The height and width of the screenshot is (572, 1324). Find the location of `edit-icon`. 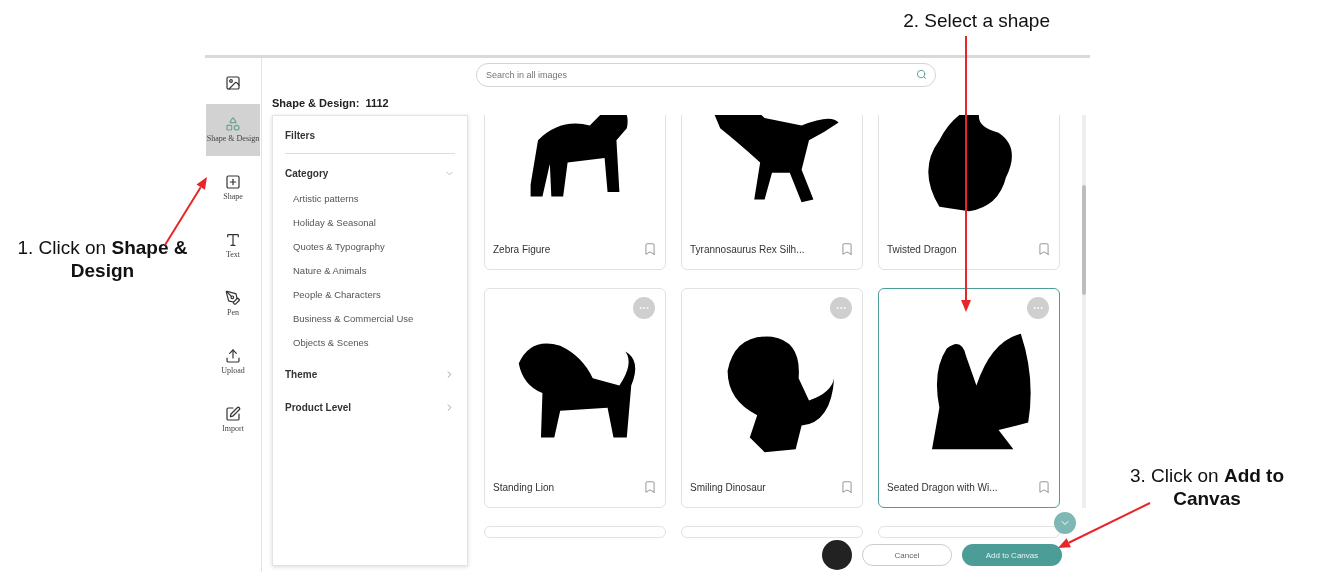

edit-icon is located at coordinates (233, 414).